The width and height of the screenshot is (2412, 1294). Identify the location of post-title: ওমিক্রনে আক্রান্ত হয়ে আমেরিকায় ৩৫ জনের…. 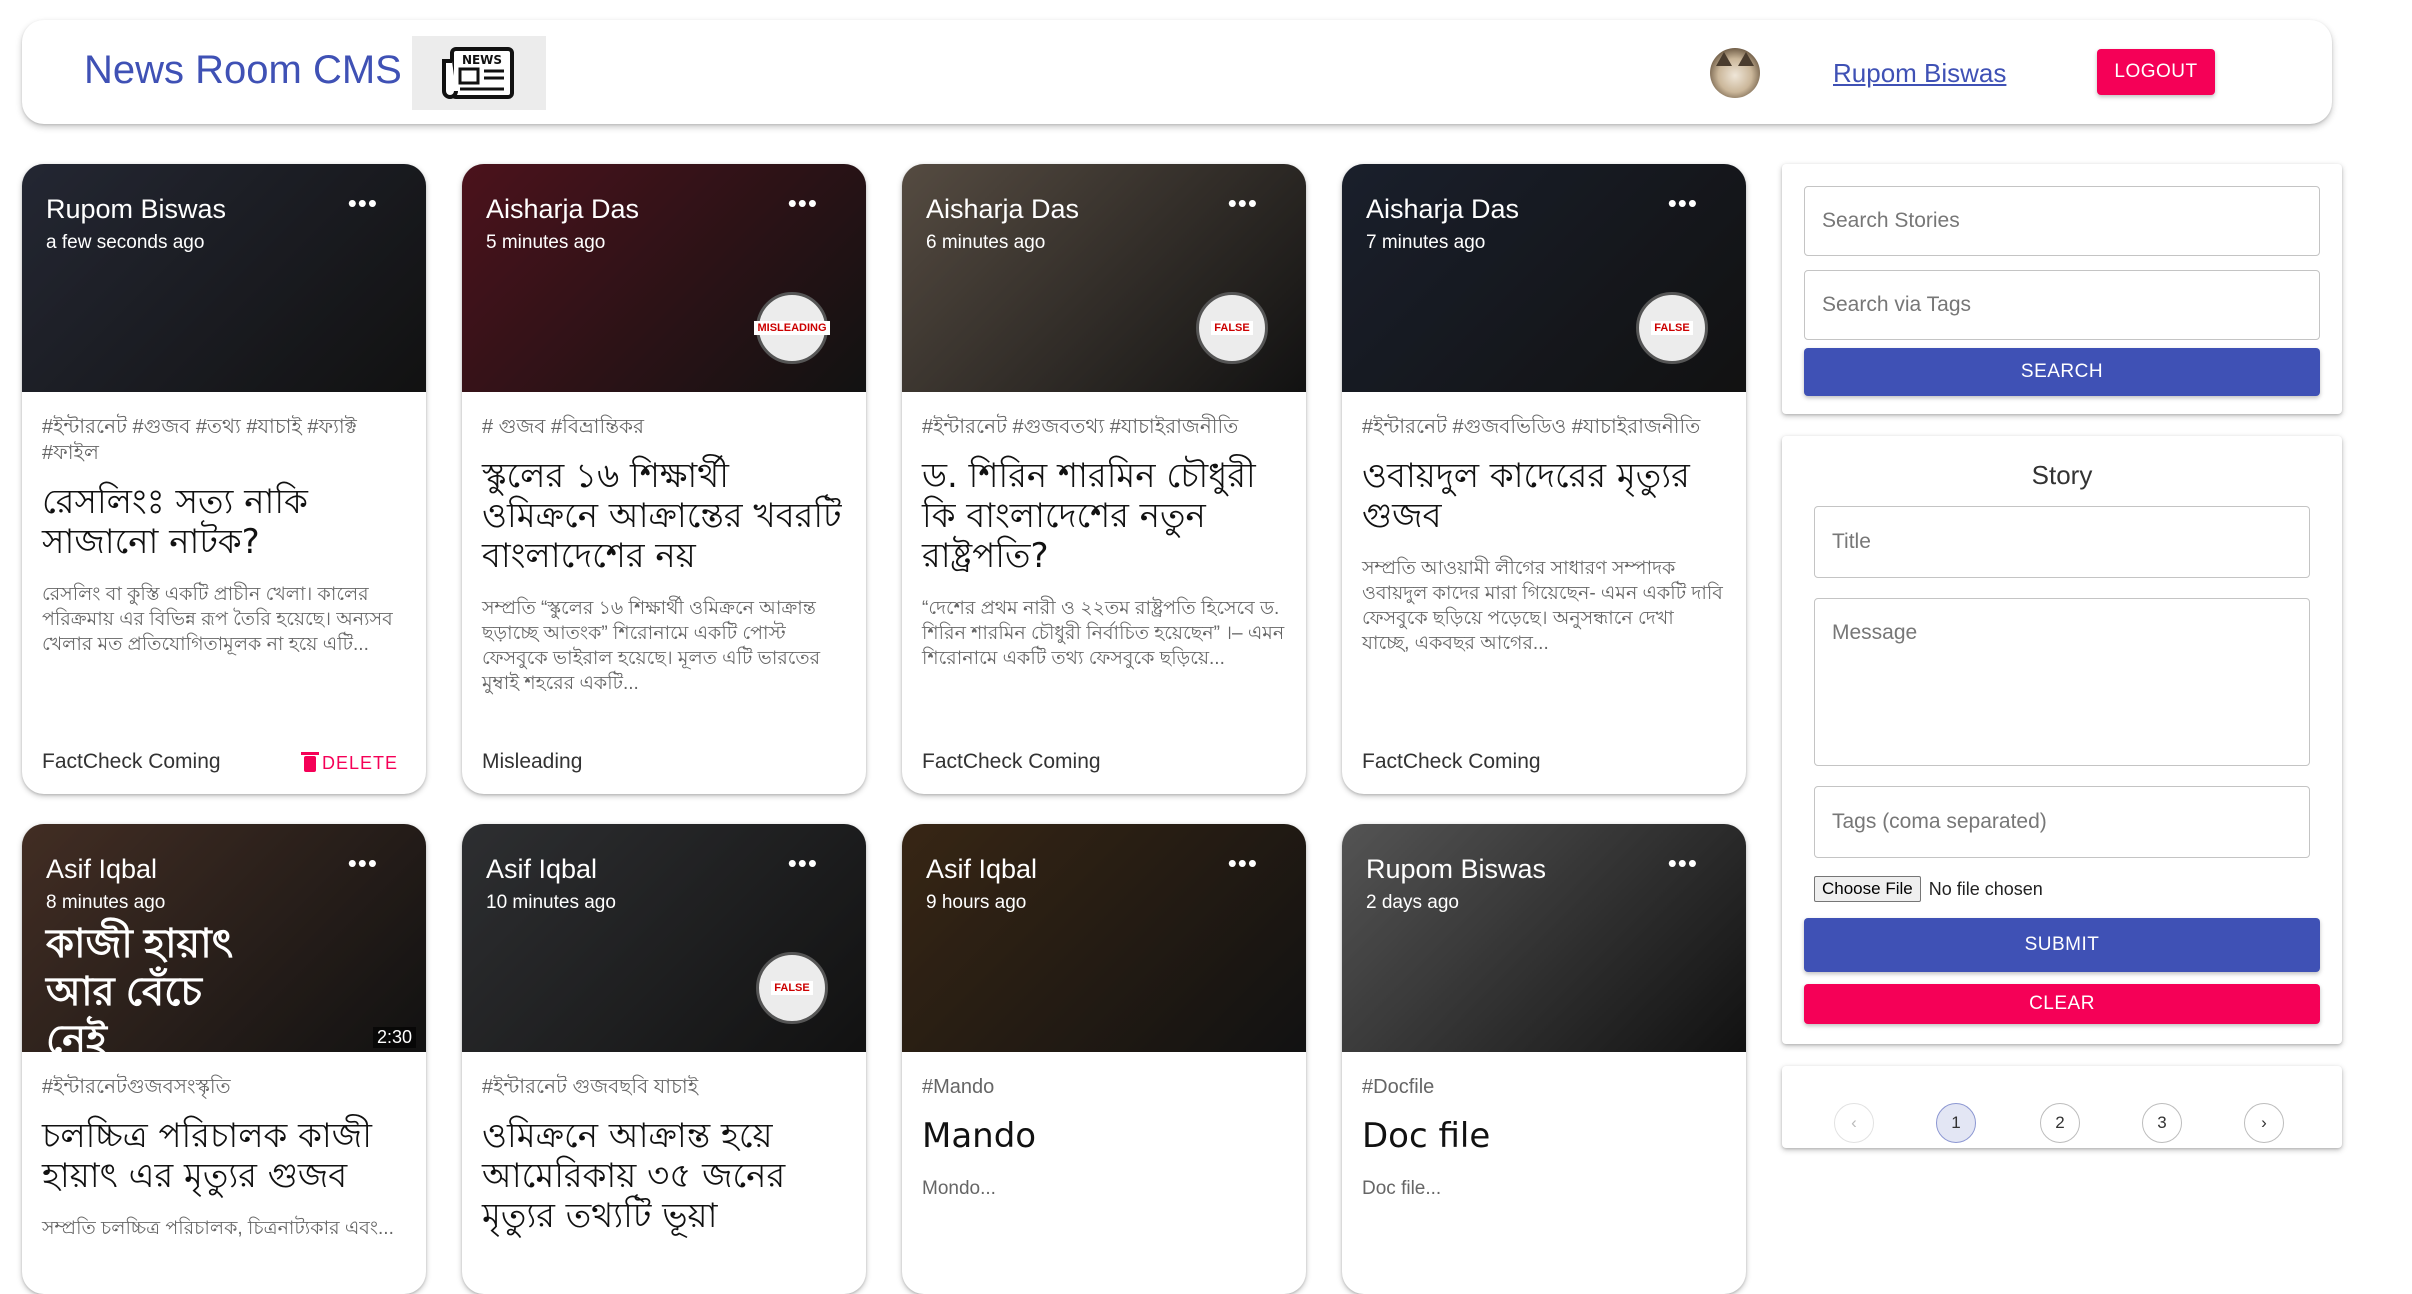
(634, 1176).